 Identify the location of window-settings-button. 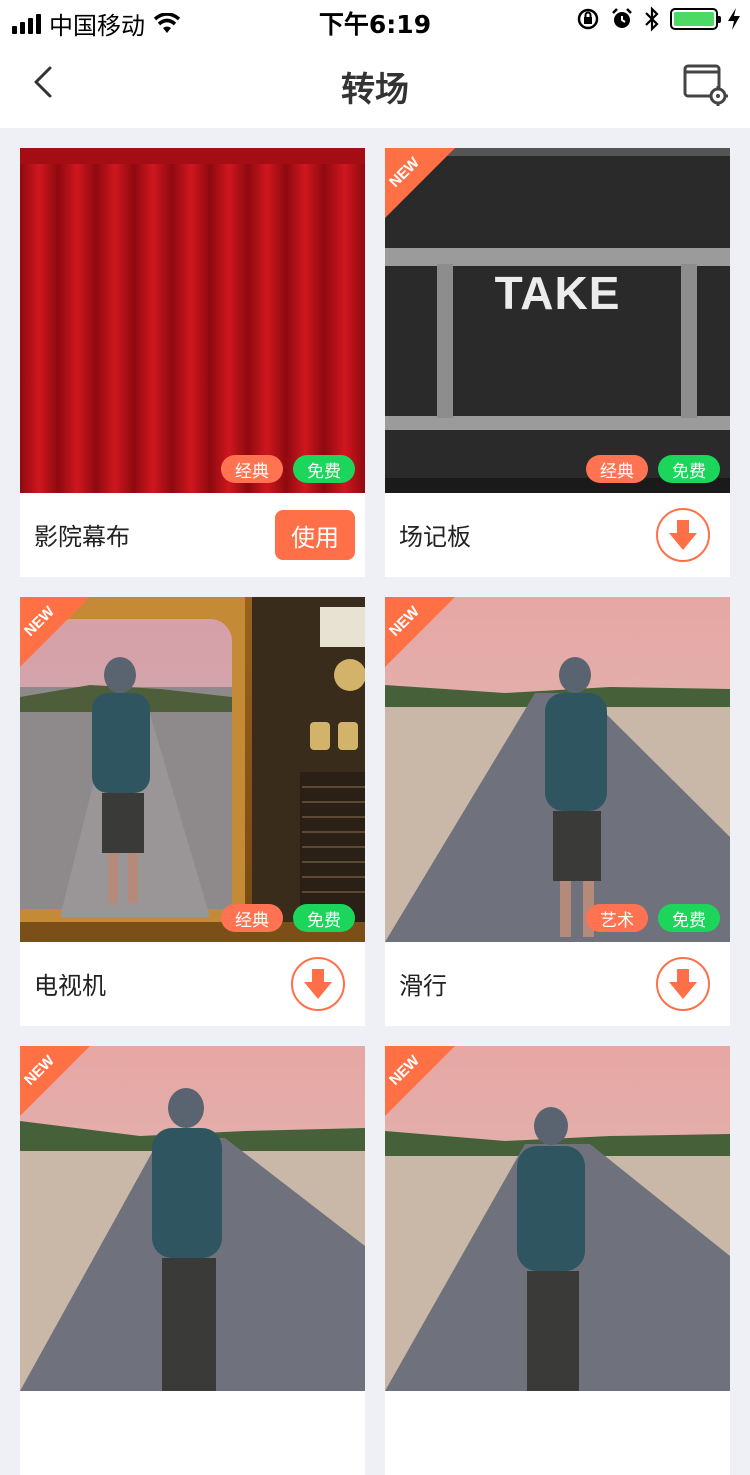
(706, 84).